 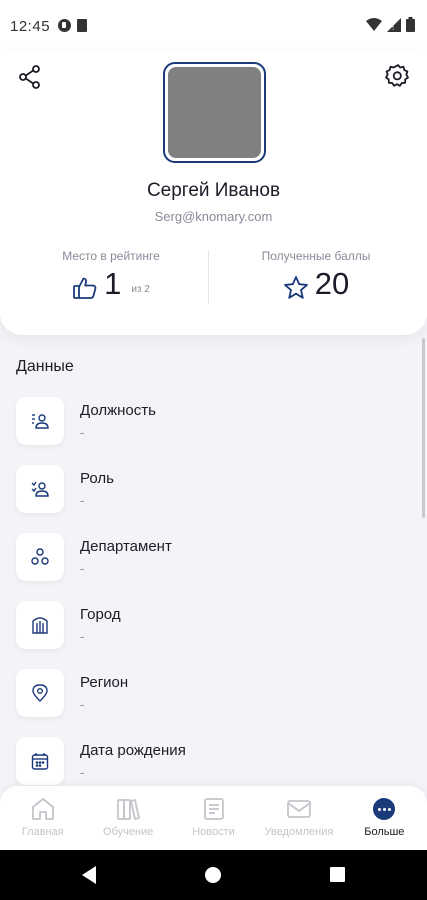 What do you see at coordinates (374, 24) in the screenshot?
I see `wifi-icon` at bounding box center [374, 24].